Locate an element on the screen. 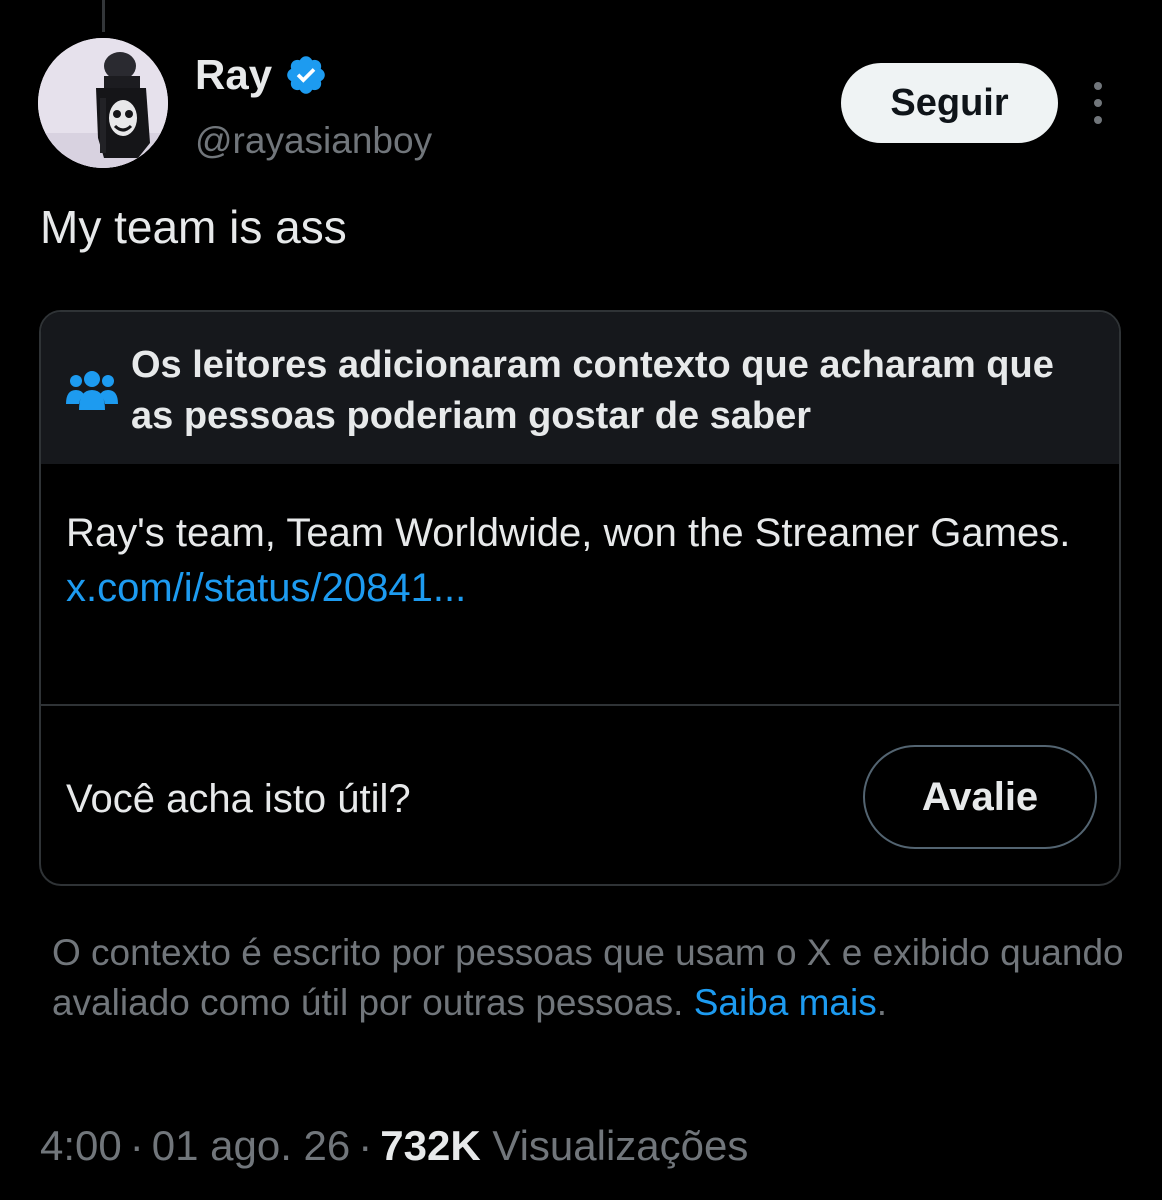 This screenshot has width=1162, height=1200. views-label: Visualizações is located at coordinates (620, 1145).